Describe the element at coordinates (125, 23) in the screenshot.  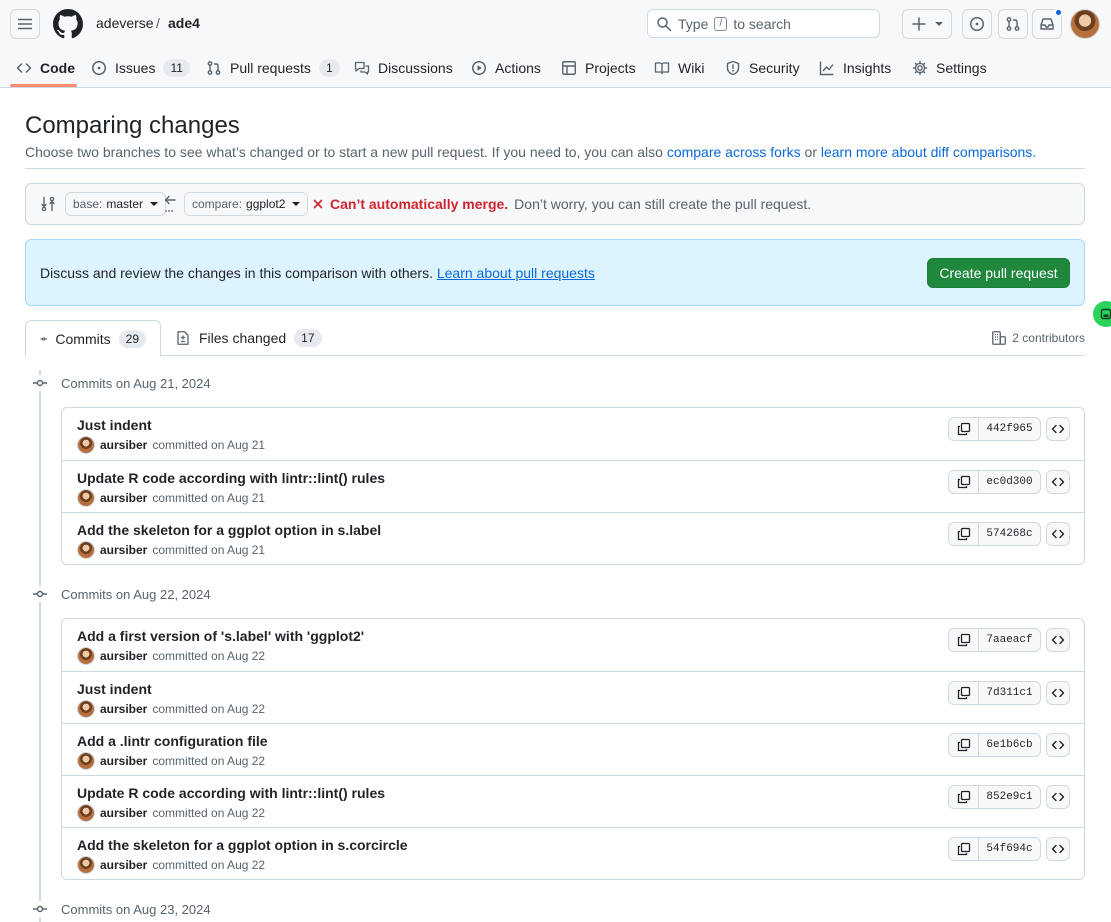
I see `breadcrumb-owner: adeverse` at that location.